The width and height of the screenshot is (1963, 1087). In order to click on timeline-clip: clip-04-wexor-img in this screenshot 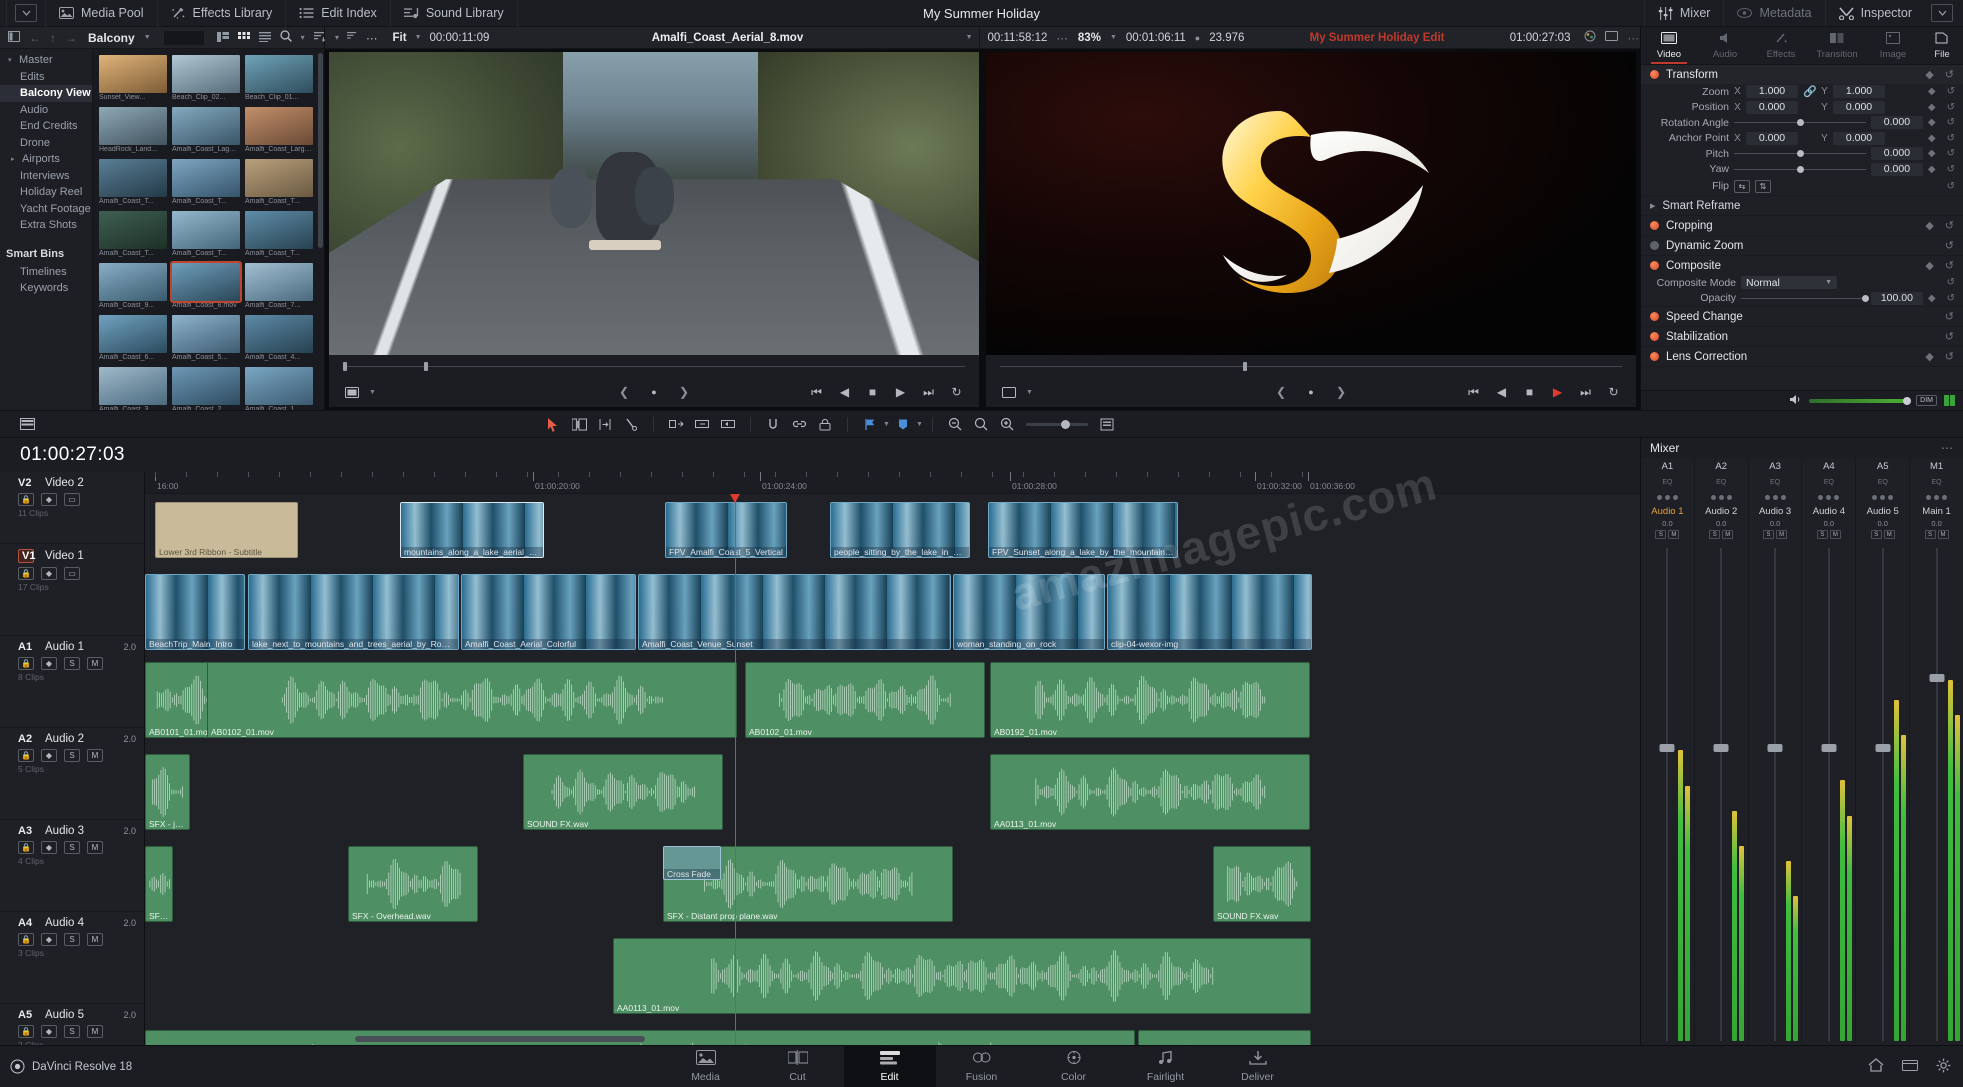, I will do `click(1209, 612)`.